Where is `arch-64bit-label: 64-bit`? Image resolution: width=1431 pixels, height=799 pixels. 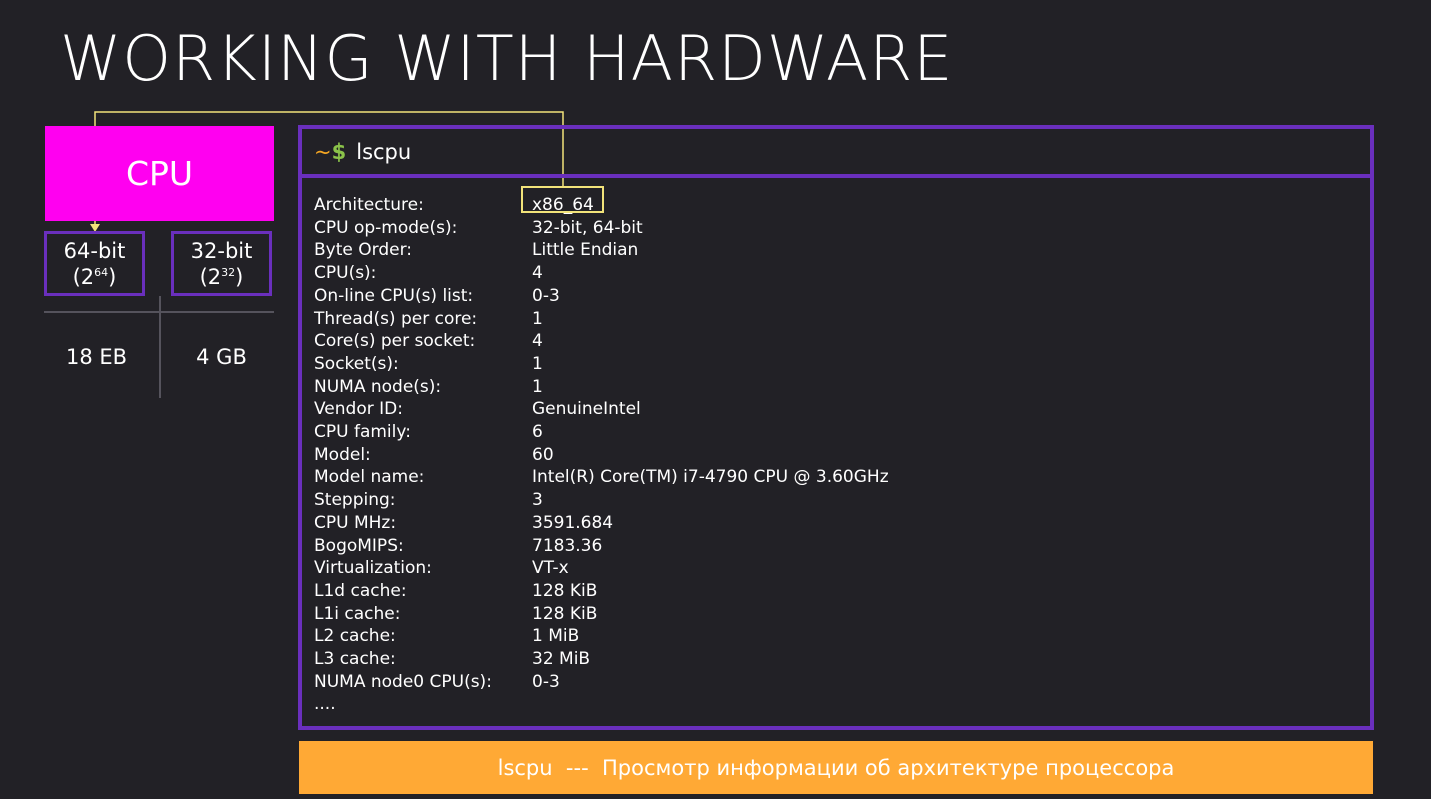
arch-64bit-label: 64-bit is located at coordinates (94, 251).